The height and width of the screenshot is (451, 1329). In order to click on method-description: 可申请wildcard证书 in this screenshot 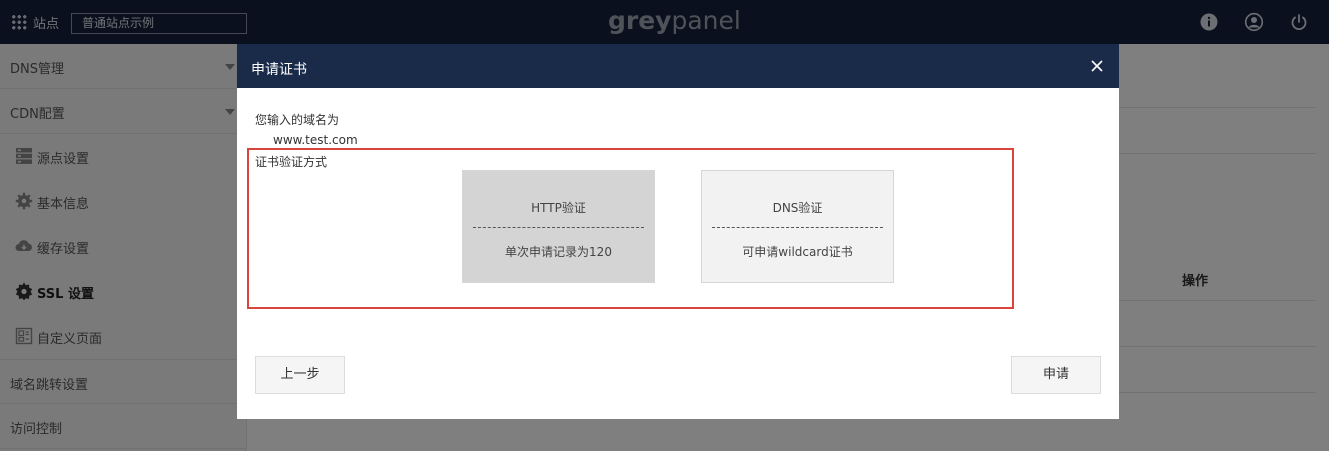, I will do `click(797, 252)`.